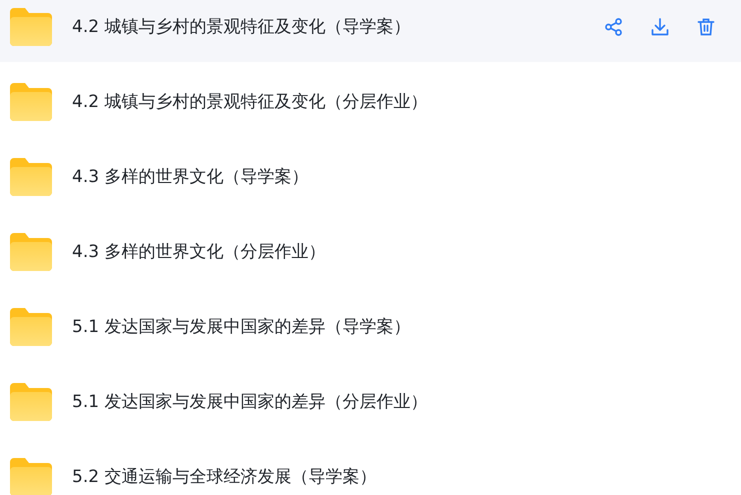  Describe the element at coordinates (190, 177) in the screenshot. I see `file-name: 4.3 多样的世界文化（导学案）` at that location.